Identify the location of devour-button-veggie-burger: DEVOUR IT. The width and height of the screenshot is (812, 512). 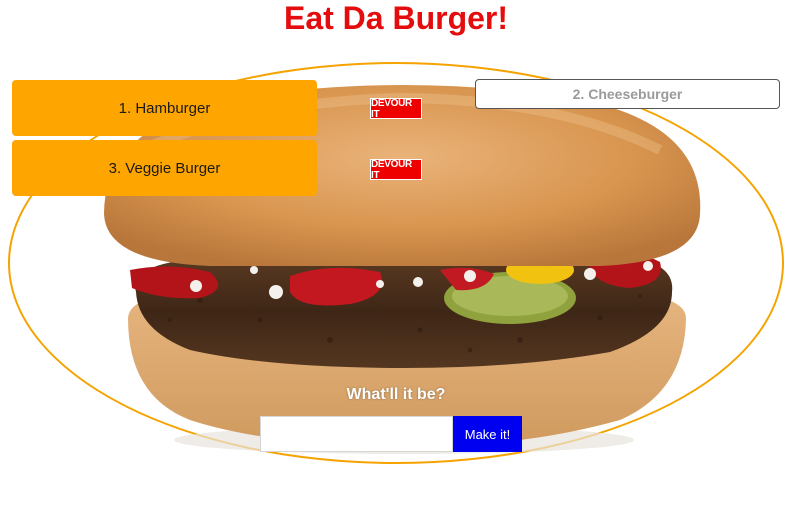
(396, 170).